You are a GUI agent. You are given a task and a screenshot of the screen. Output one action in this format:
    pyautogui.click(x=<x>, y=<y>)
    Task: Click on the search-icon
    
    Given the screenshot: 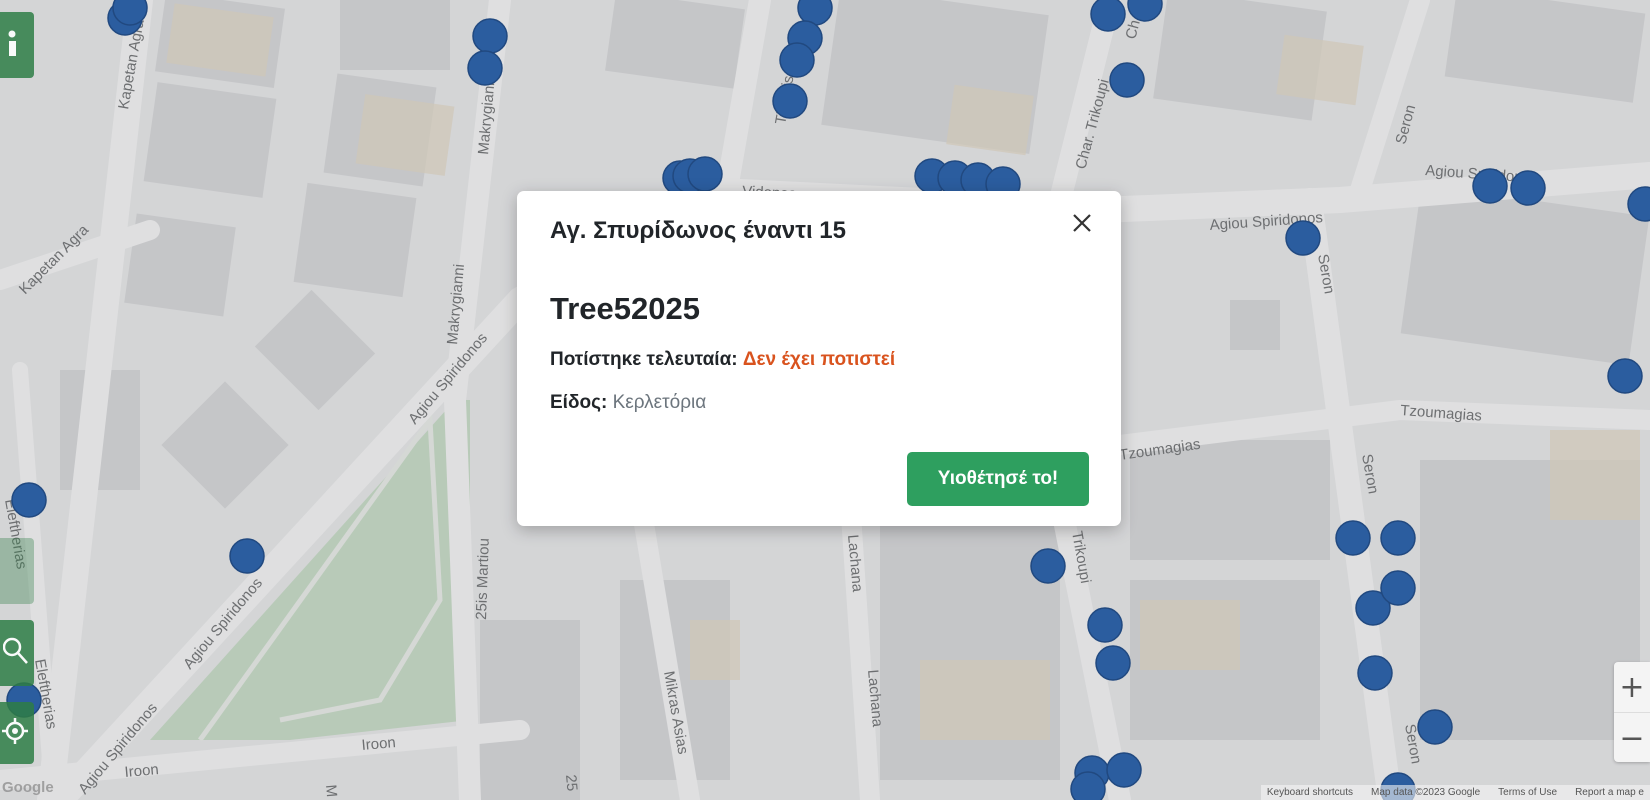 What is the action you would take?
    pyautogui.click(x=16, y=653)
    